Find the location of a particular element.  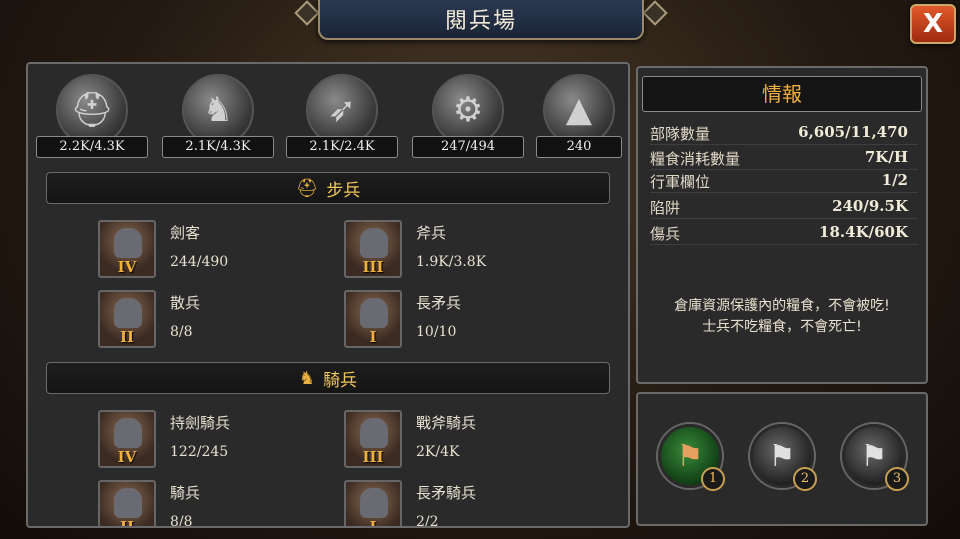

unit-swordsman: IV 劍客 244/490 is located at coordinates (218, 251).